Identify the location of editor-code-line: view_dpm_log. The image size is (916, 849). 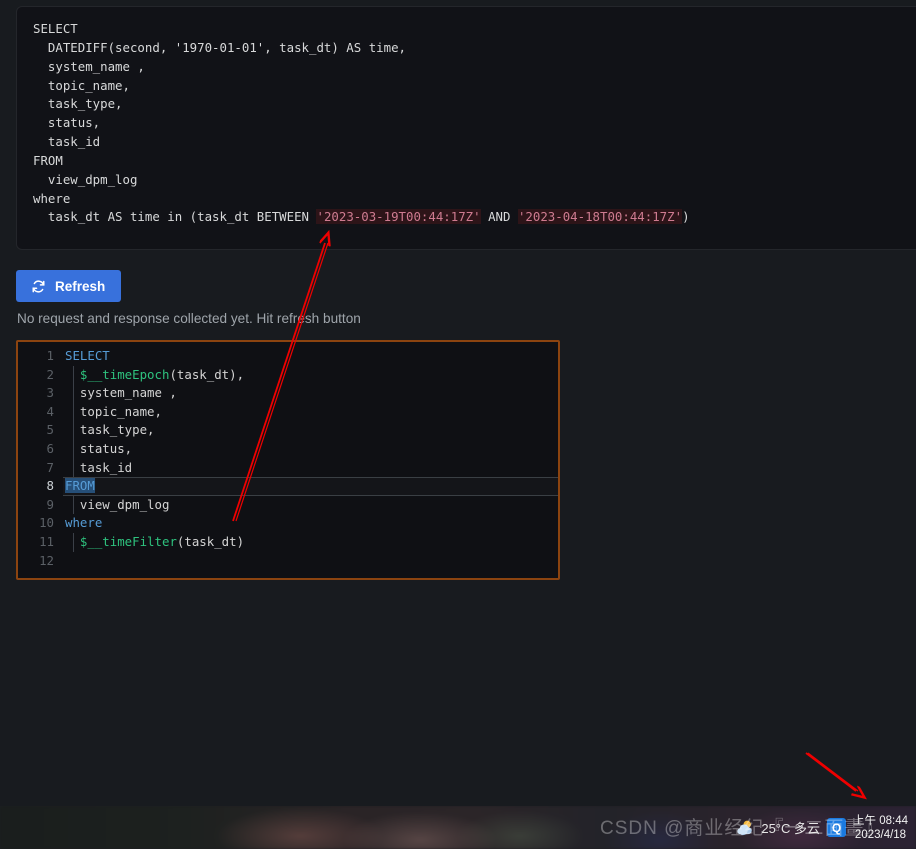
(310, 505).